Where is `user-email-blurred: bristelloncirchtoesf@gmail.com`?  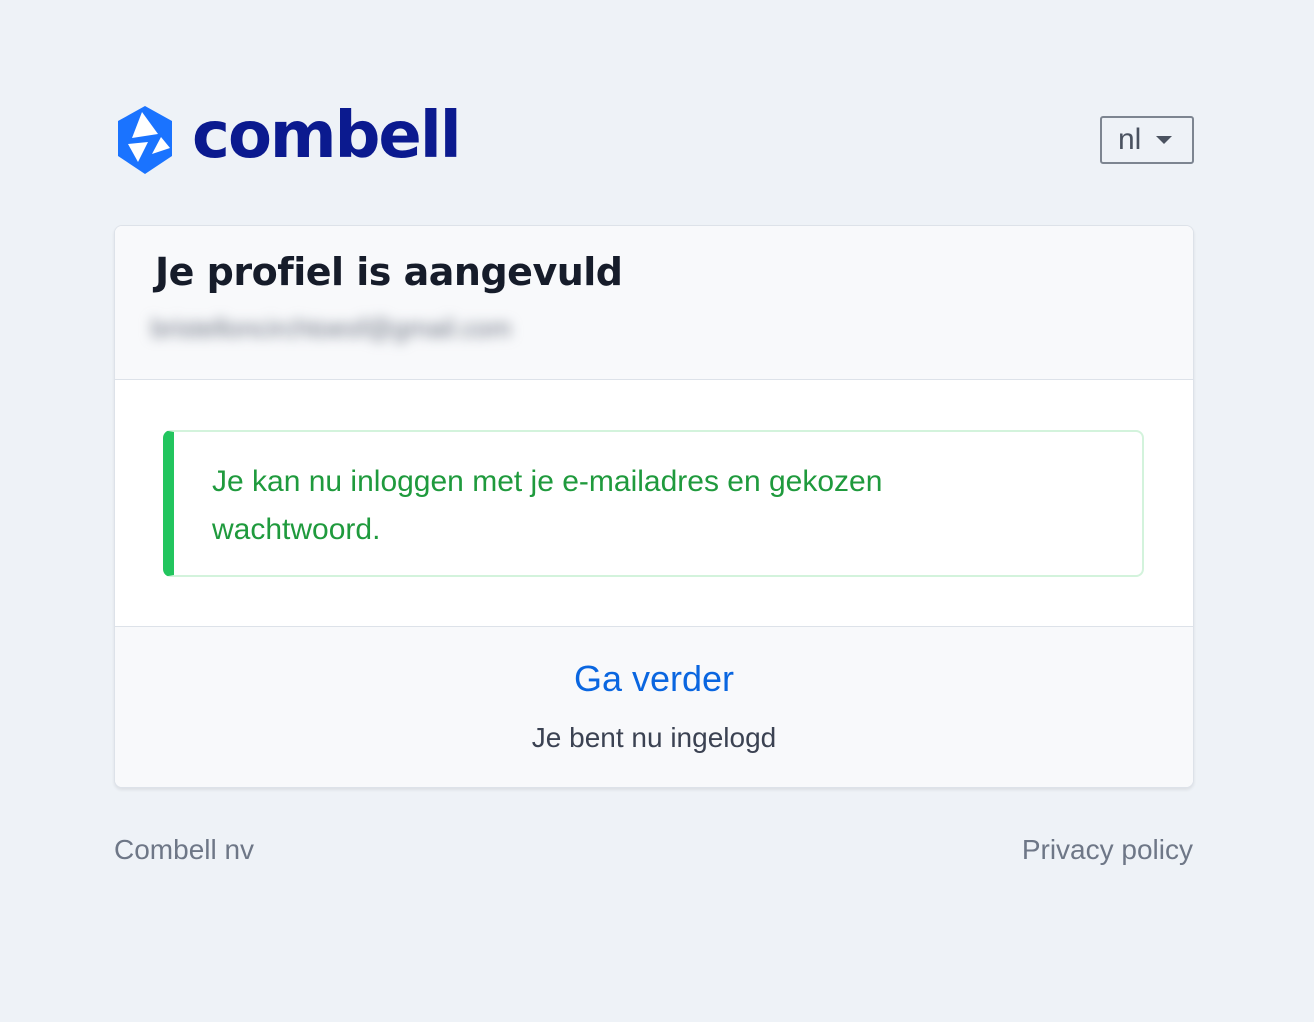 user-email-blurred: bristelloncirchtoesf@gmail.com is located at coordinates (331, 328).